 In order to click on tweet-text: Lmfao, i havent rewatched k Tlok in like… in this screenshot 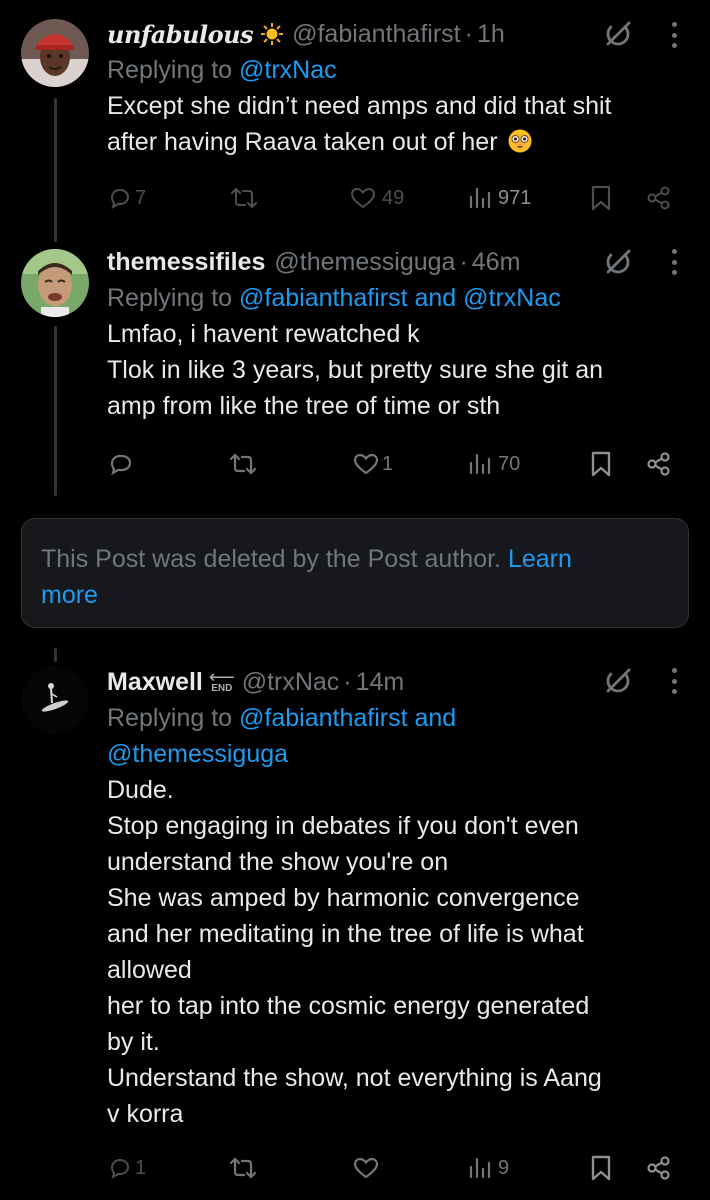, I will do `click(398, 370)`.